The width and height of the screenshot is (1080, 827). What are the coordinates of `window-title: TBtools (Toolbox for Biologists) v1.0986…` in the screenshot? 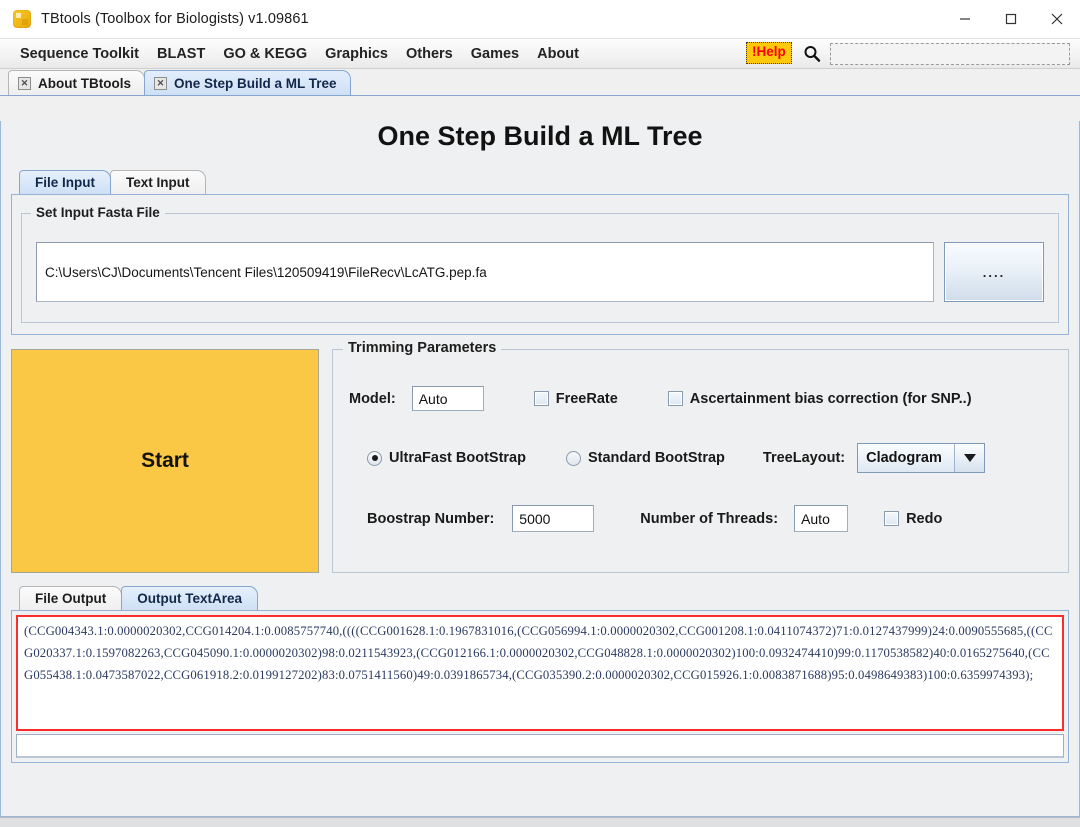 It's located at (175, 19).